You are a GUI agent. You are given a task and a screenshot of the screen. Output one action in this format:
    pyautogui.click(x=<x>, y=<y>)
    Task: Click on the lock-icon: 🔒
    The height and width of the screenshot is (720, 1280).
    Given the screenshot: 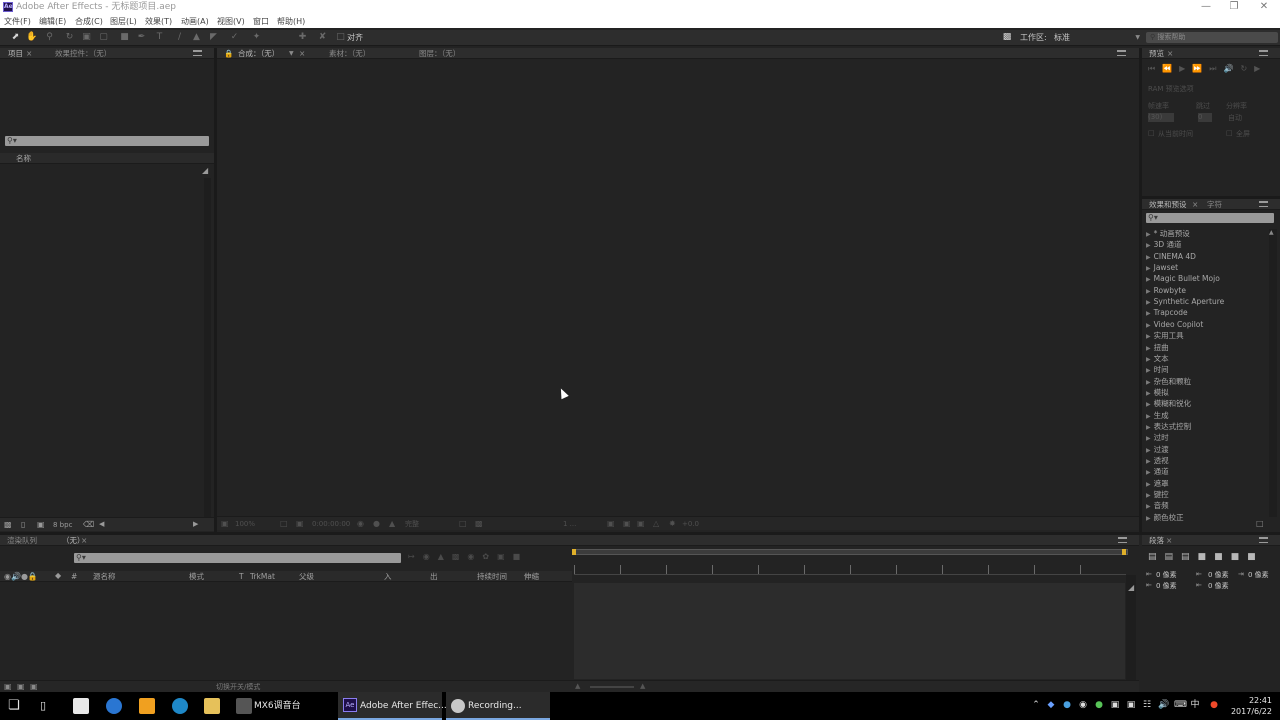 What is the action you would take?
    pyautogui.click(x=228, y=53)
    